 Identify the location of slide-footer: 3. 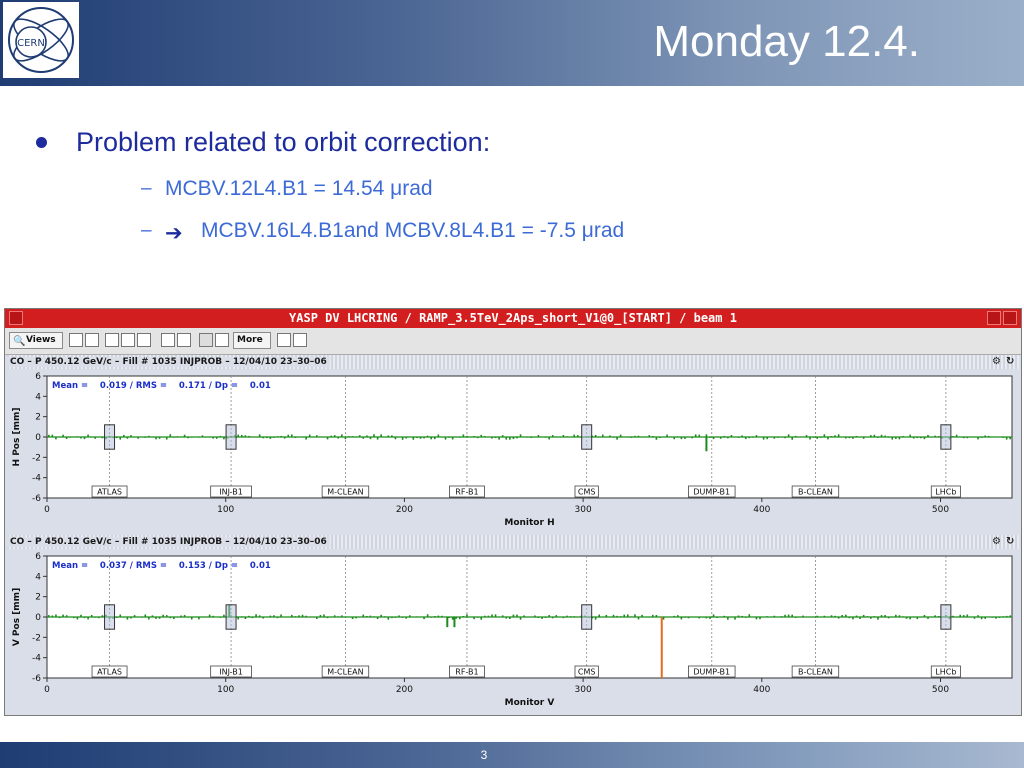
(512, 755).